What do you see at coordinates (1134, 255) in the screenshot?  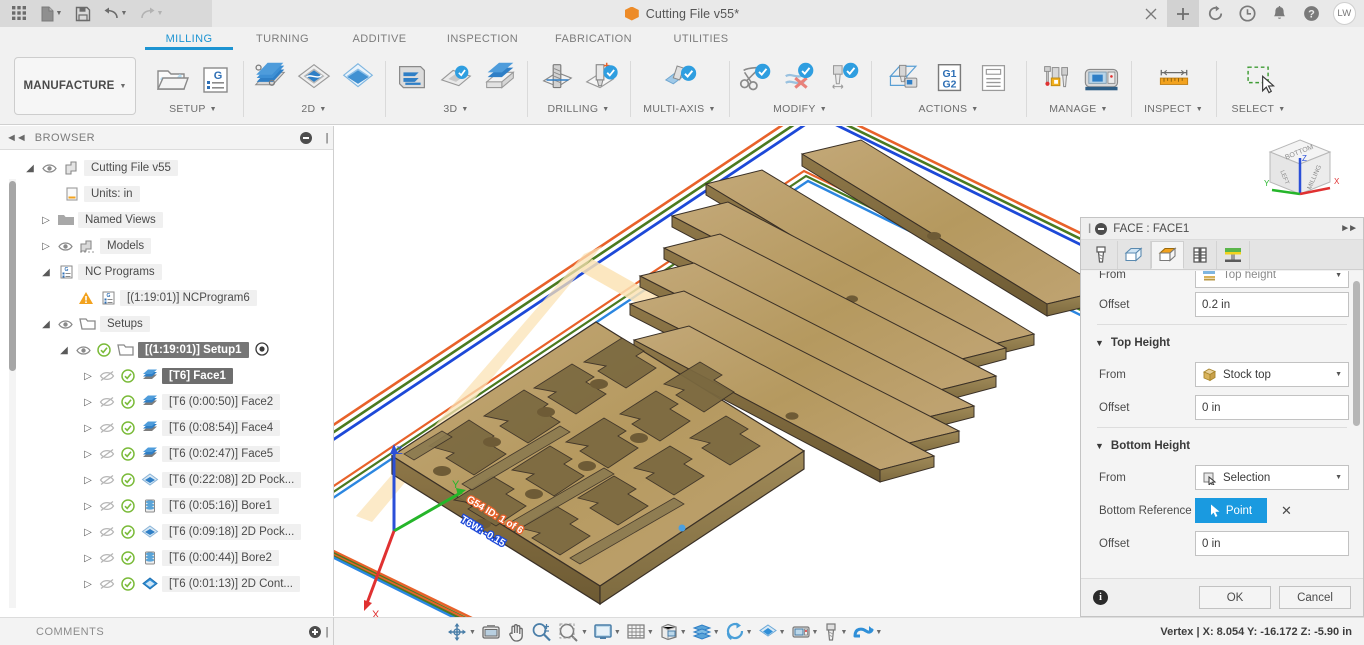 I see `geometry-tab` at bounding box center [1134, 255].